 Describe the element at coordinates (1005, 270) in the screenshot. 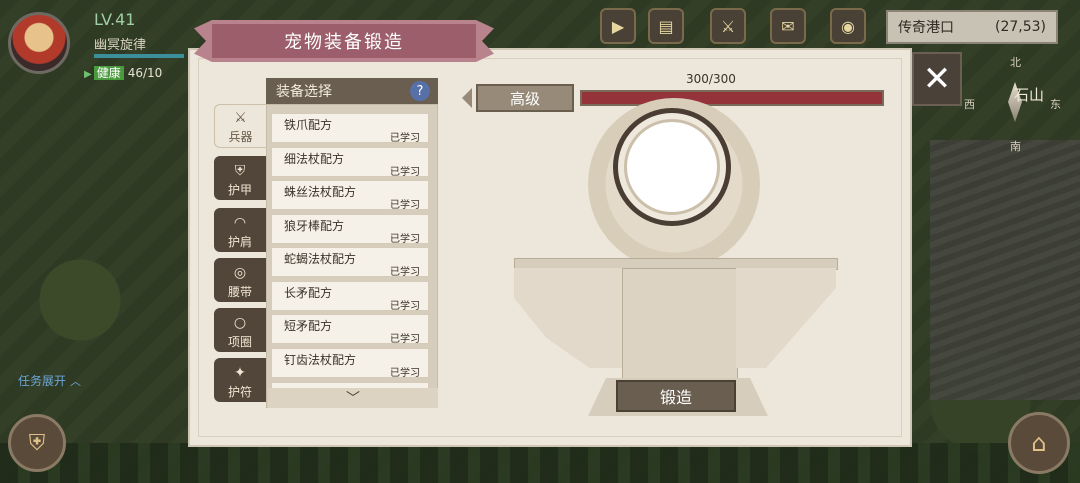

I see `map-road` at that location.